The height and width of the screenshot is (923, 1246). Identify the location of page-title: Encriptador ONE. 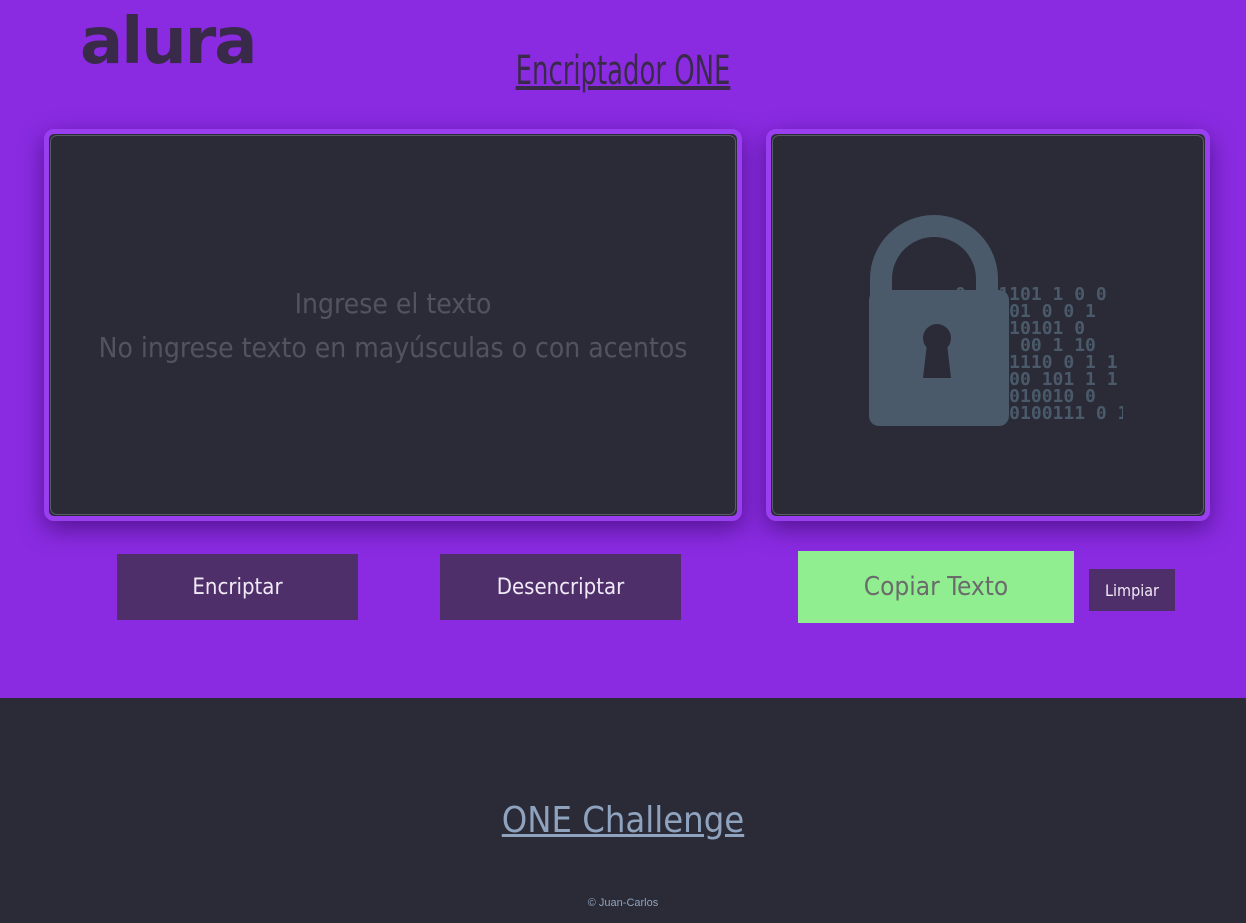
(623, 71).